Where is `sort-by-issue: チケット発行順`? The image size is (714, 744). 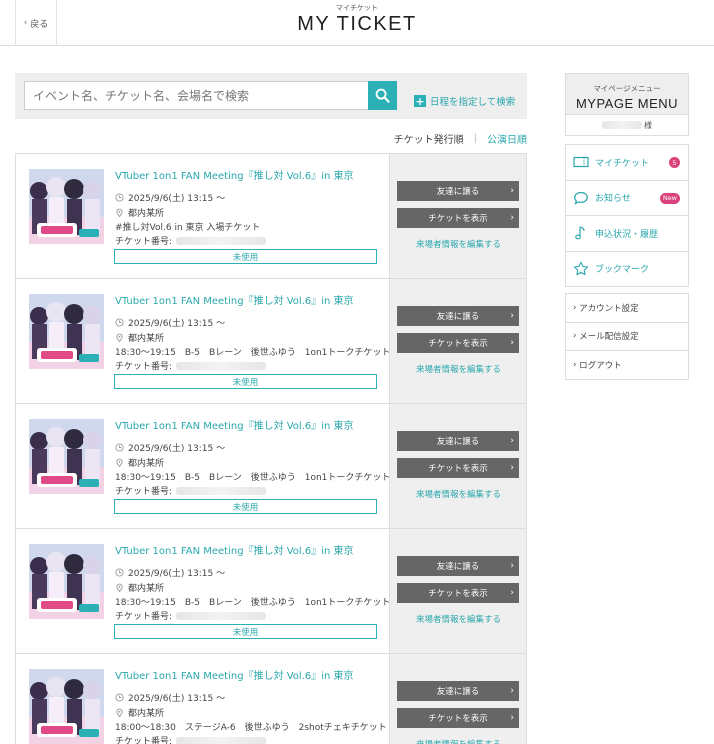
sort-by-issue: チケット発行順 is located at coordinates (429, 138).